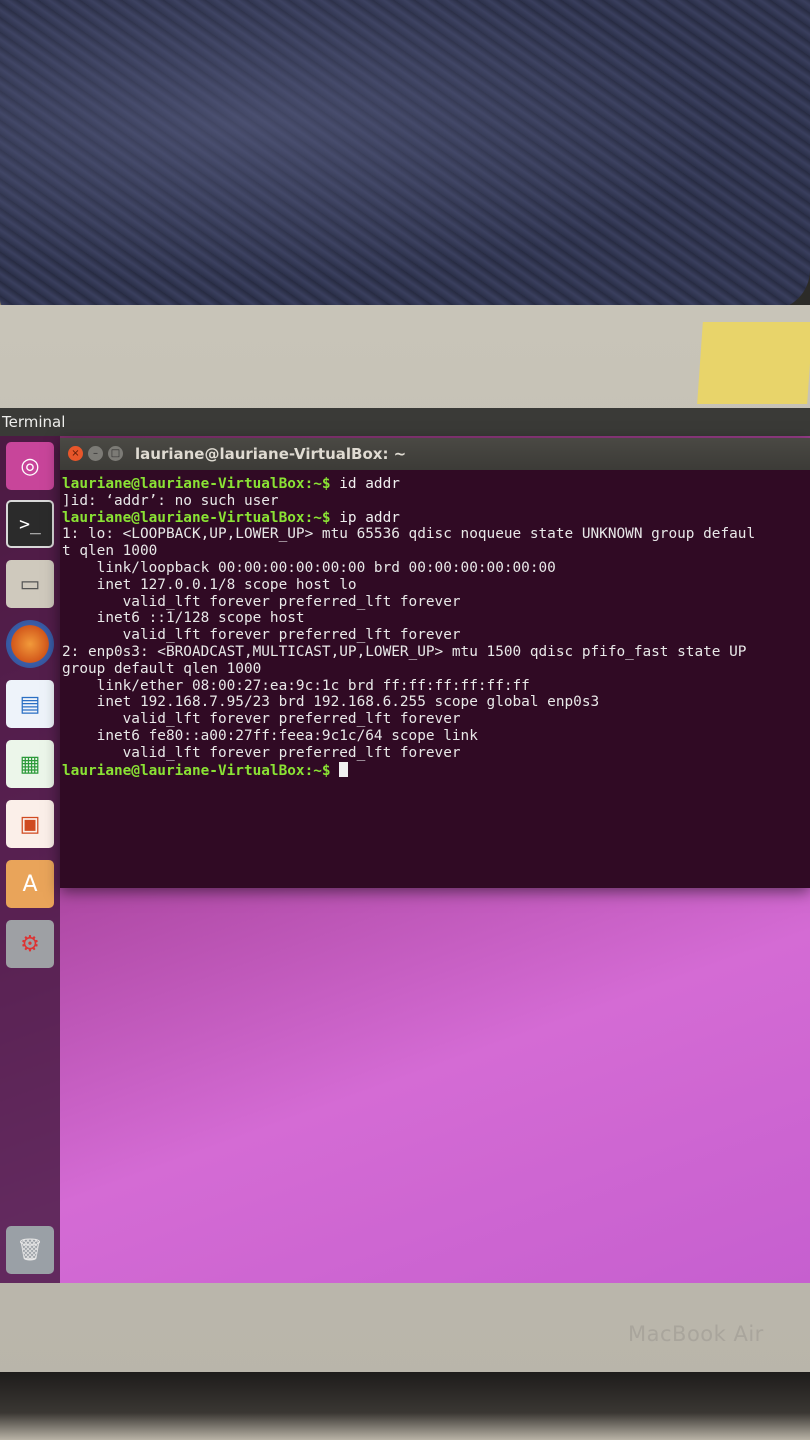  Describe the element at coordinates (365, 484) in the screenshot. I see `shell-command: id addr` at that location.